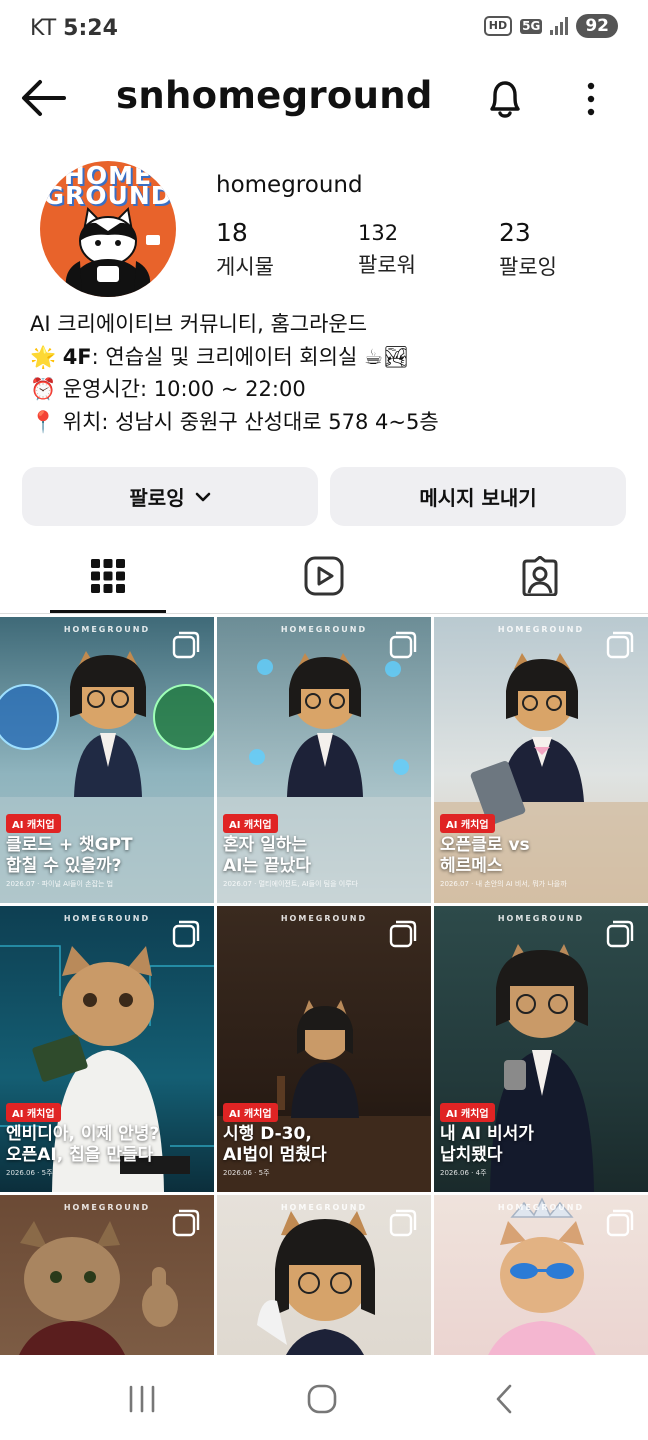 The image size is (648, 1440). I want to click on posts-label: 게시물, so click(245, 267).